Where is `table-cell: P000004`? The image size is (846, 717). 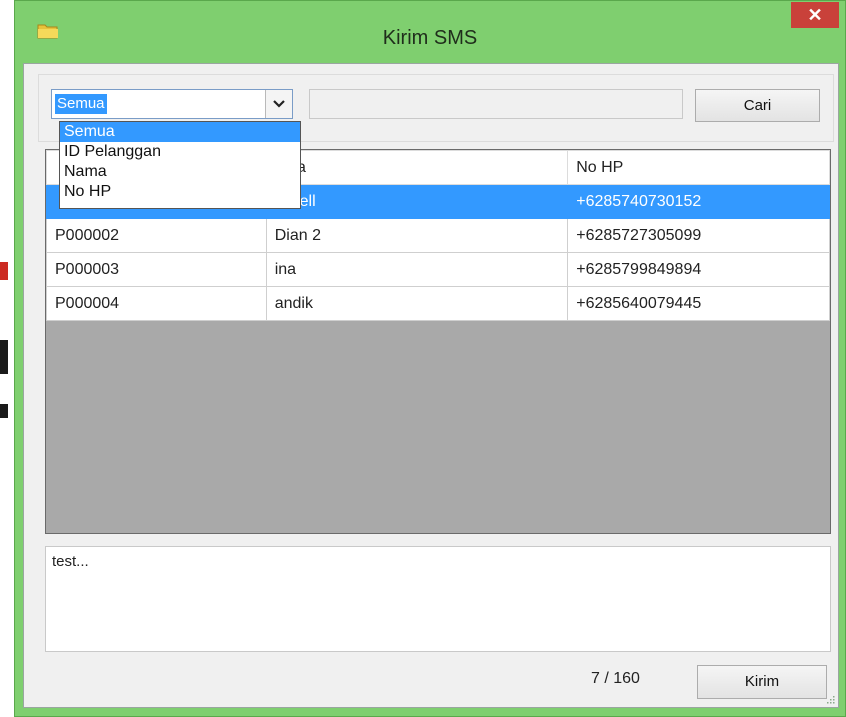 table-cell: P000004 is located at coordinates (156, 303).